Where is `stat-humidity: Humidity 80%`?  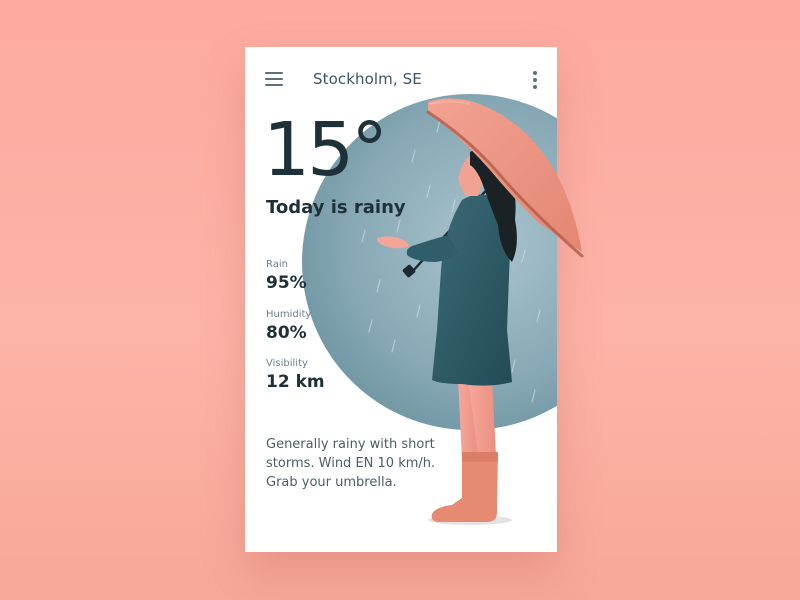 stat-humidity: Humidity 80% is located at coordinates (288, 326).